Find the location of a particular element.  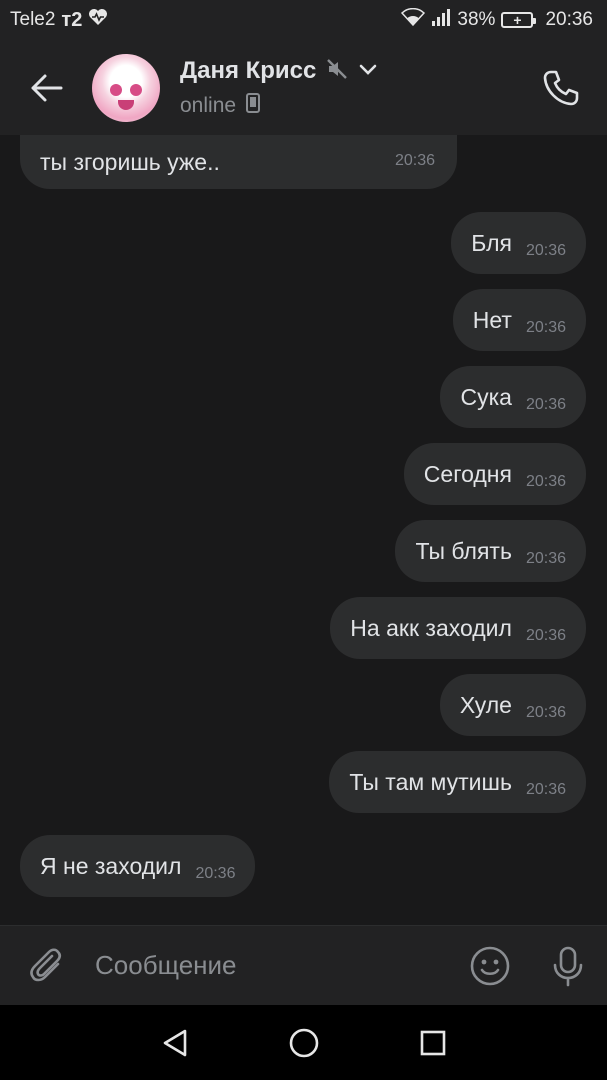

status-bar: Tele2 т2 38% + 20:36 is located at coordinates (303, 20).